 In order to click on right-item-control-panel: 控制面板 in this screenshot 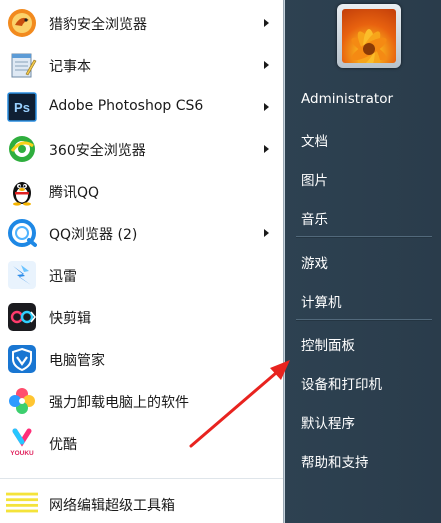, I will do `click(365, 342)`.